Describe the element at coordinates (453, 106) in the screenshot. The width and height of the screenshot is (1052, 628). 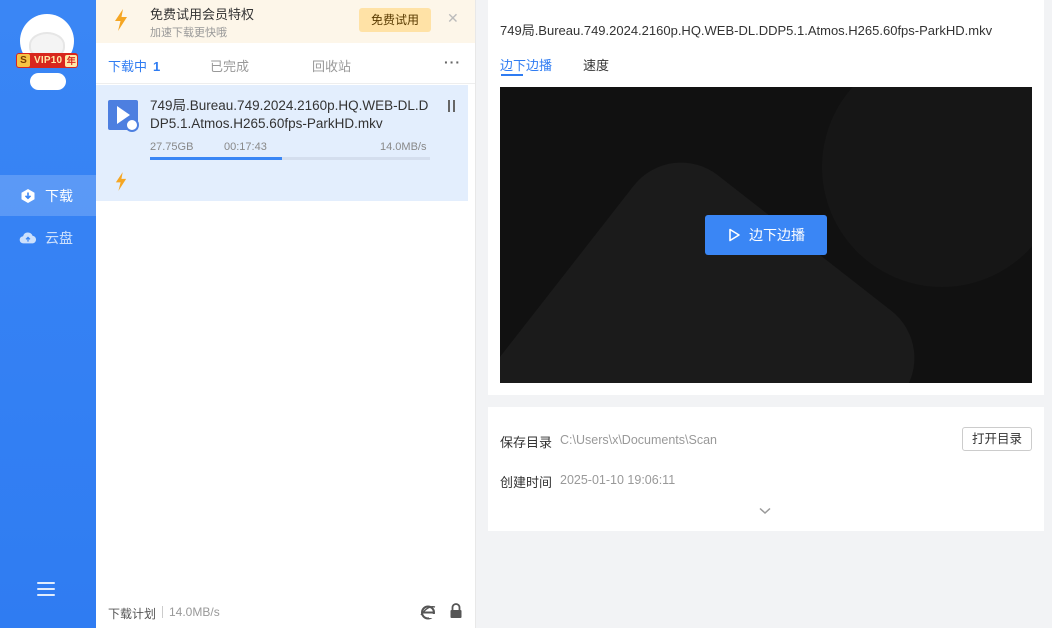
I see `pause-icon` at that location.